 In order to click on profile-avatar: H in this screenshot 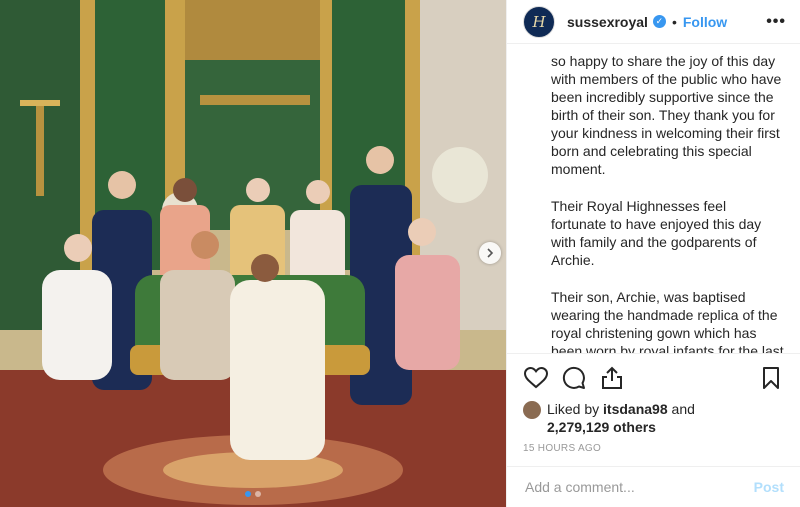, I will do `click(539, 21)`.